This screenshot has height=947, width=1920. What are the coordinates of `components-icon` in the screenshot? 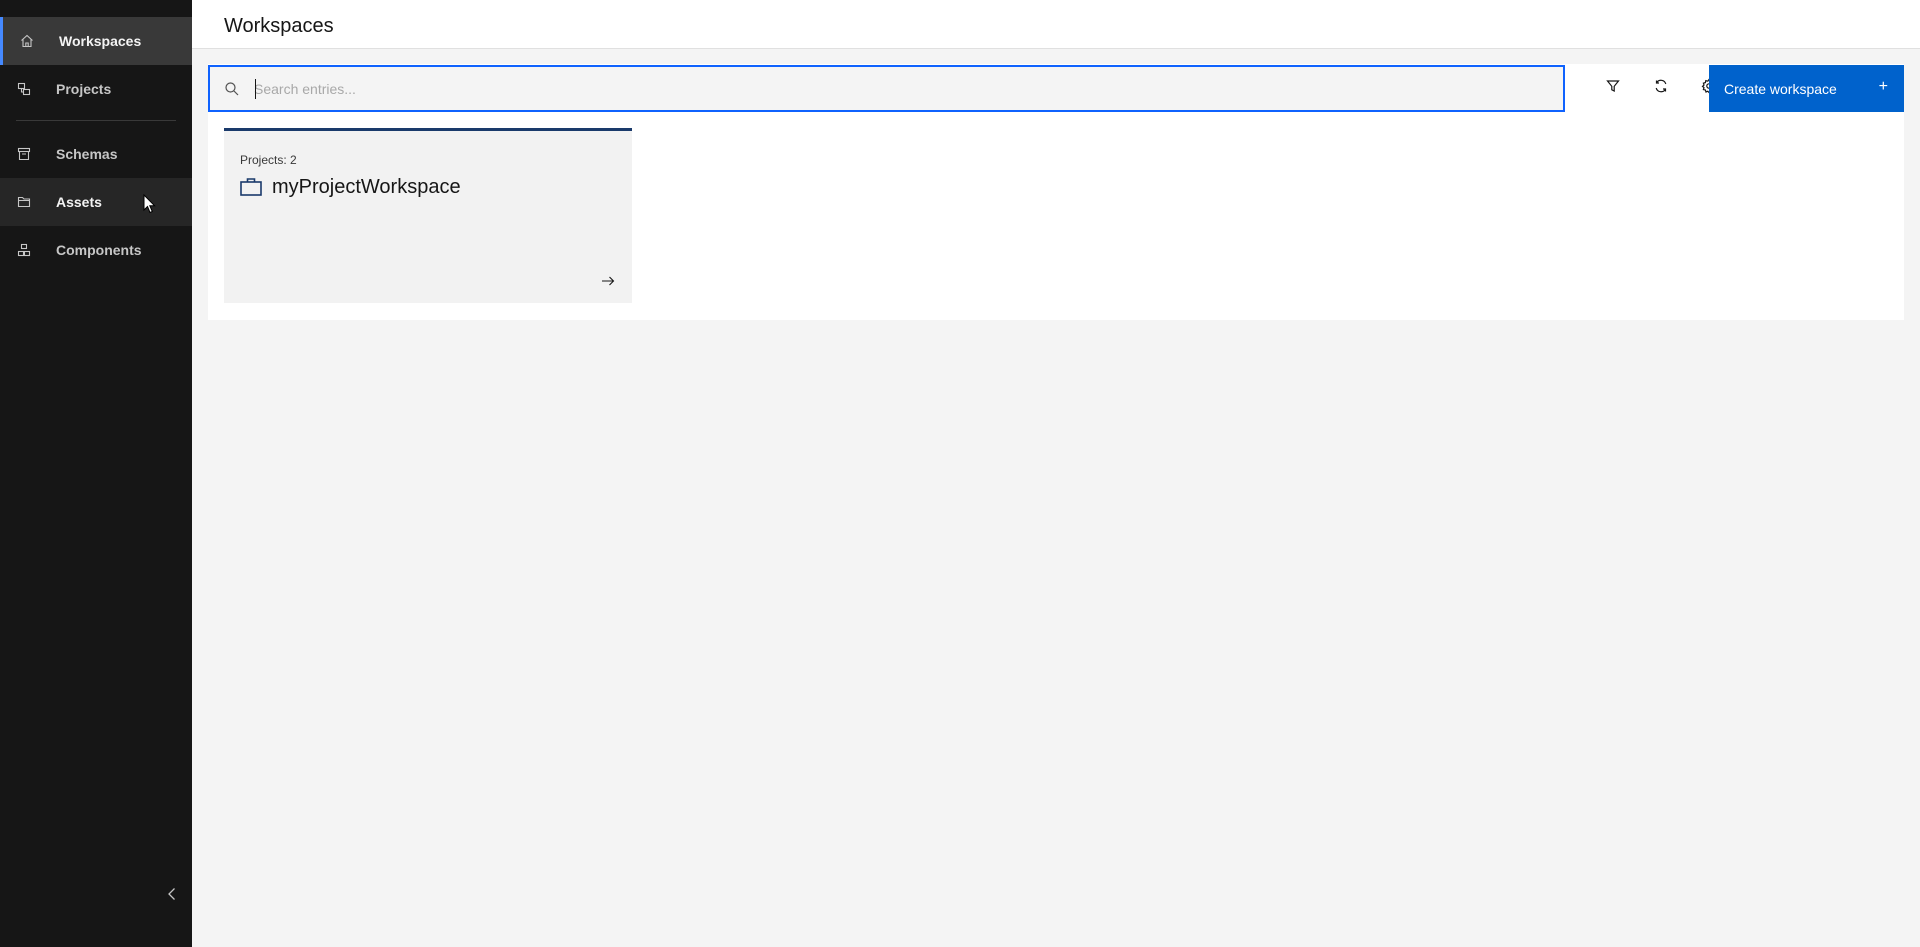 It's located at (24, 250).